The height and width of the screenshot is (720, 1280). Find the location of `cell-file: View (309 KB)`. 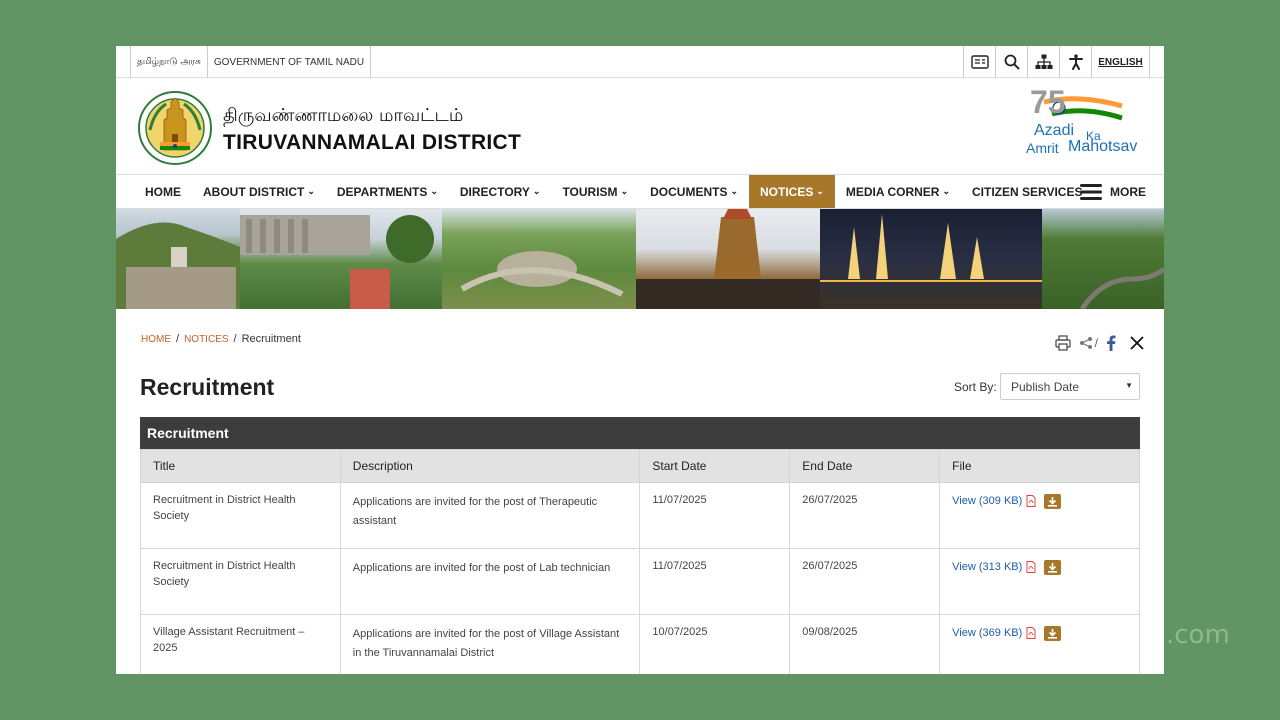

cell-file: View (309 KB) is located at coordinates (1039, 515).